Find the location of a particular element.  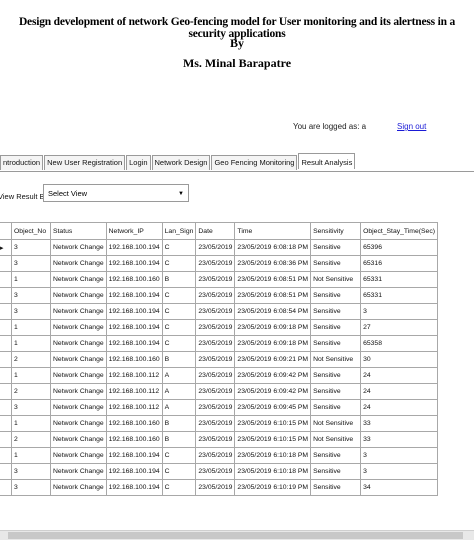

col-header-object-no: Object_No is located at coordinates (31, 231).